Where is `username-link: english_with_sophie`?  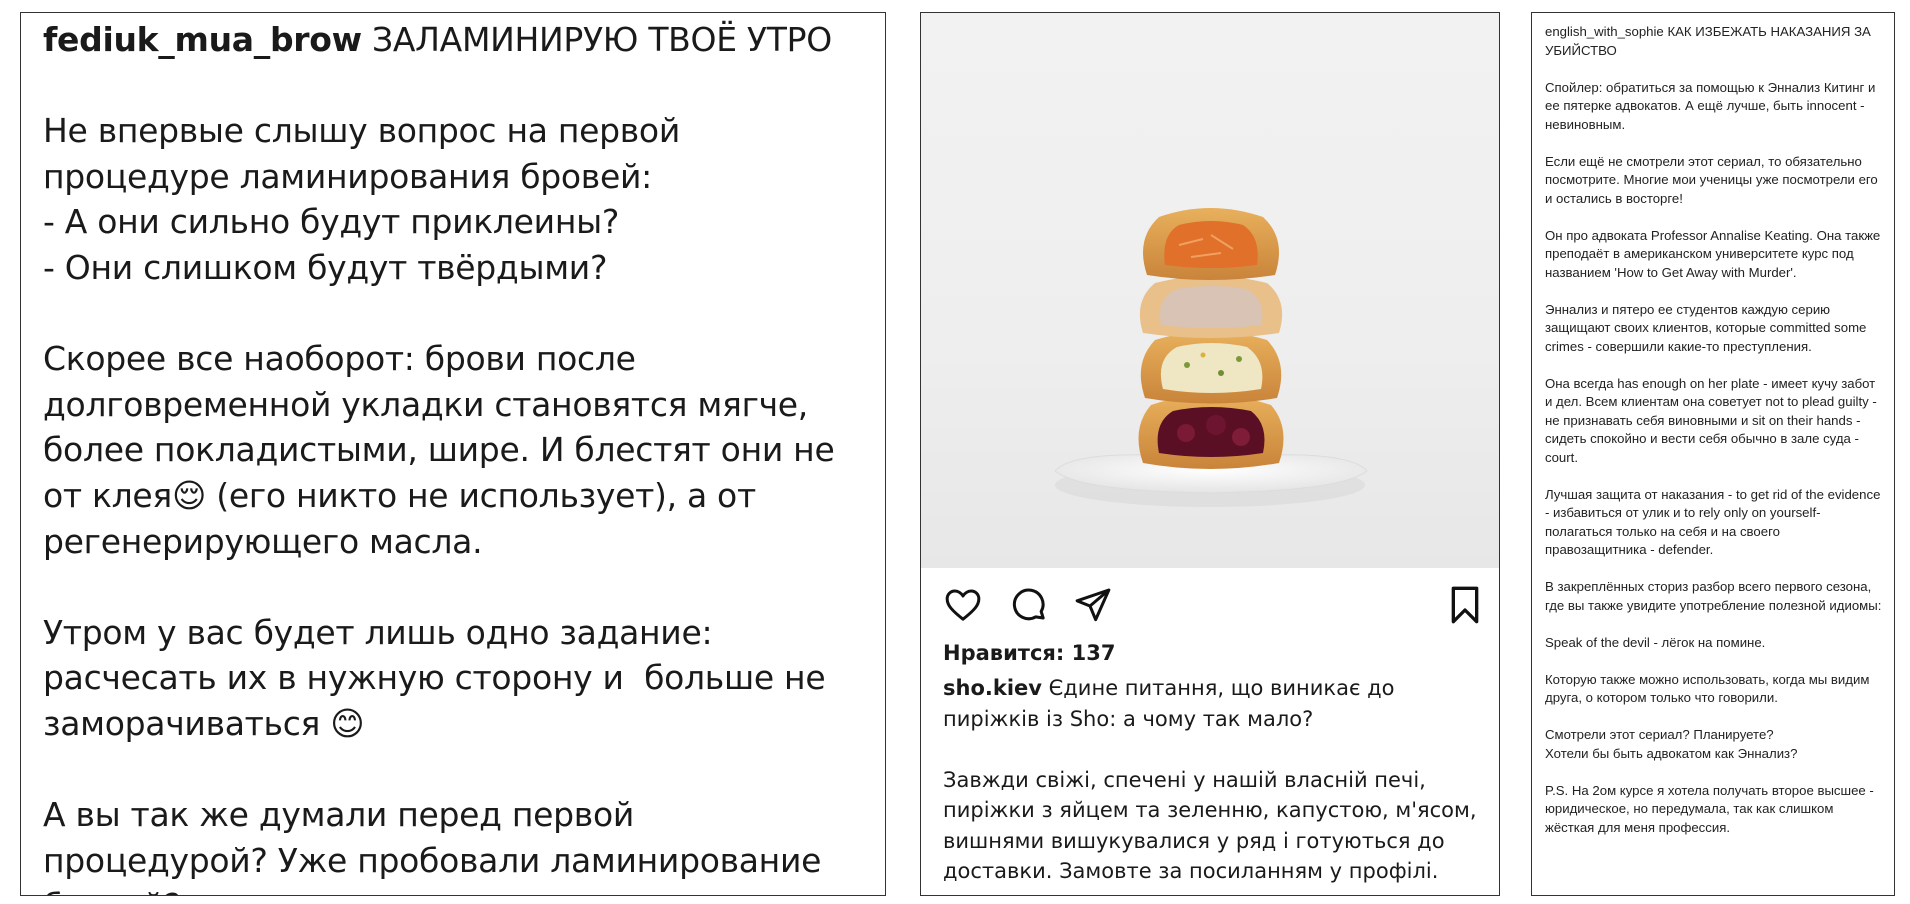
username-link: english_with_sophie is located at coordinates (1604, 31).